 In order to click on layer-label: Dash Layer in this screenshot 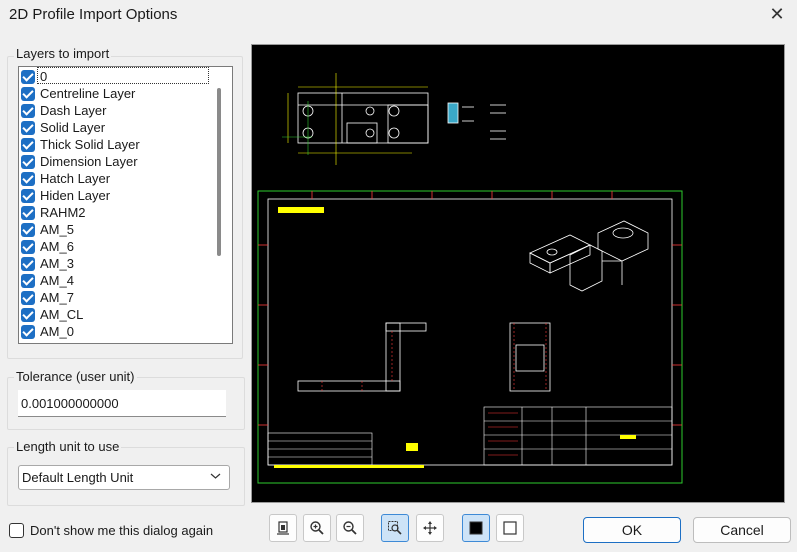, I will do `click(73, 110)`.